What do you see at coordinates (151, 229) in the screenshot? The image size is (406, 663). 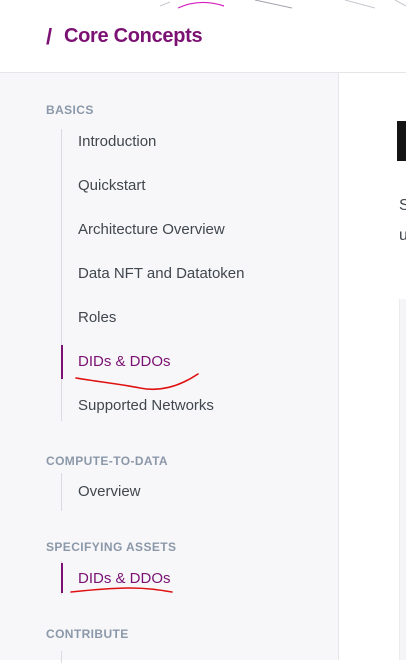 I see `sidebar-item-architecture-overview: Architecture Overview` at bounding box center [151, 229].